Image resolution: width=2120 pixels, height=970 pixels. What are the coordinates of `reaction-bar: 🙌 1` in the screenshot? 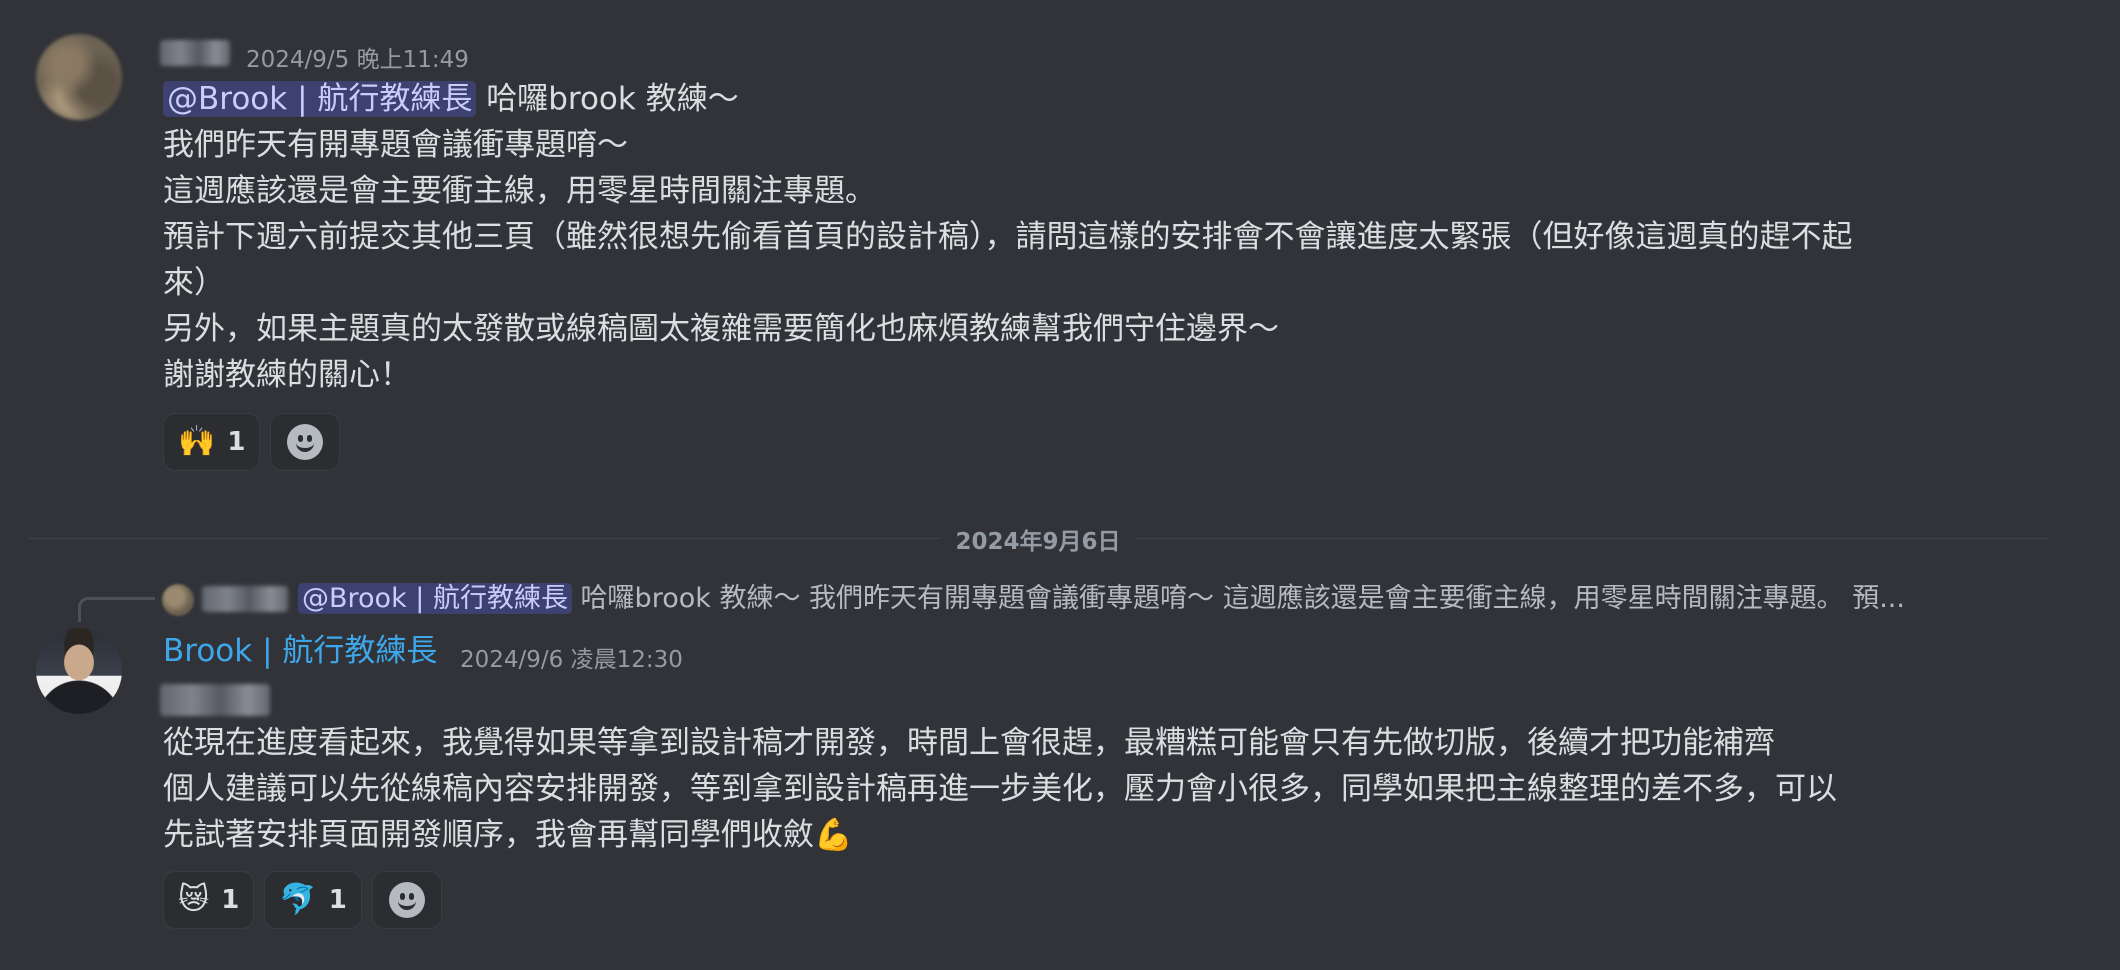 It's located at (252, 442).